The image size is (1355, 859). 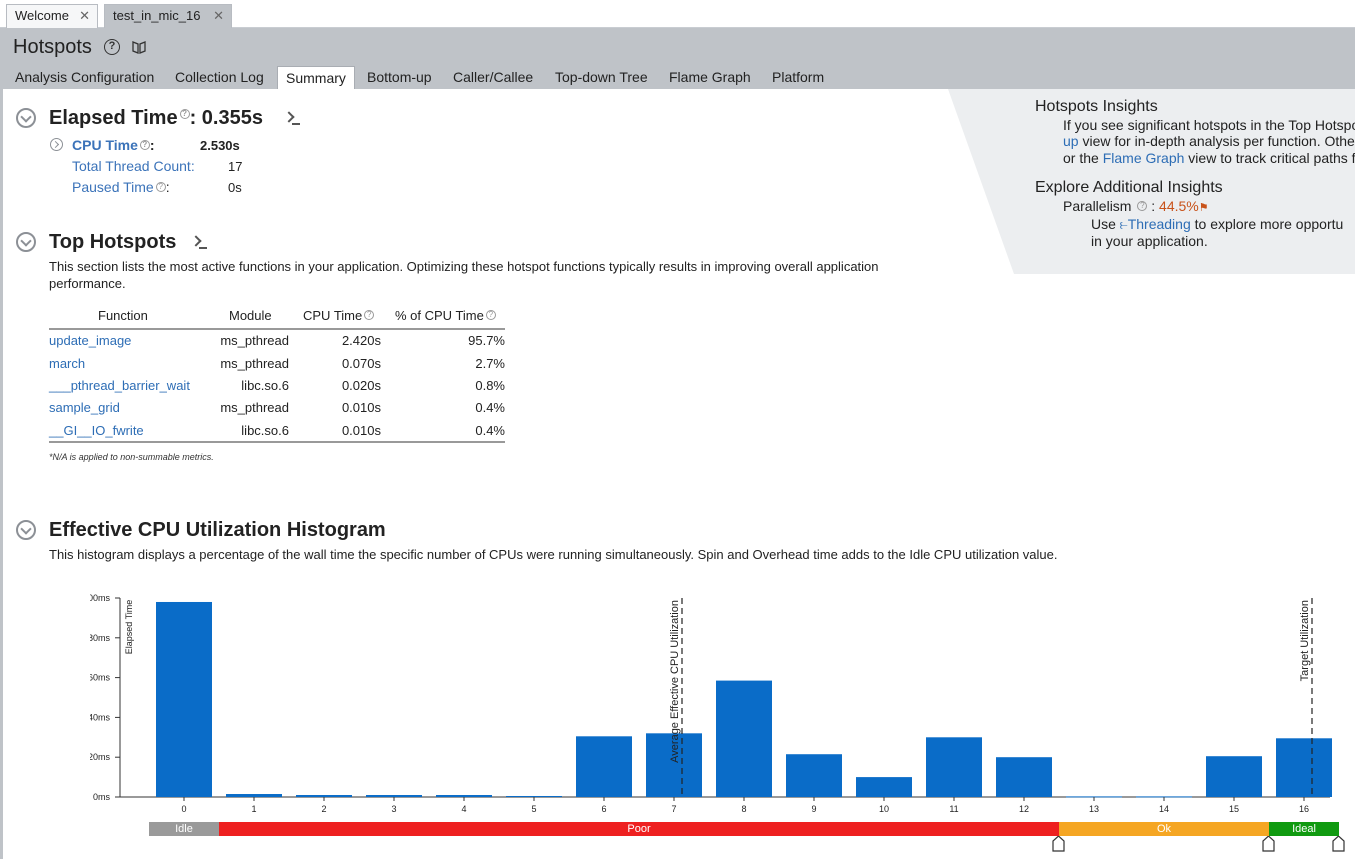 I want to click on parallelism-colon: :, so click(x=1153, y=206).